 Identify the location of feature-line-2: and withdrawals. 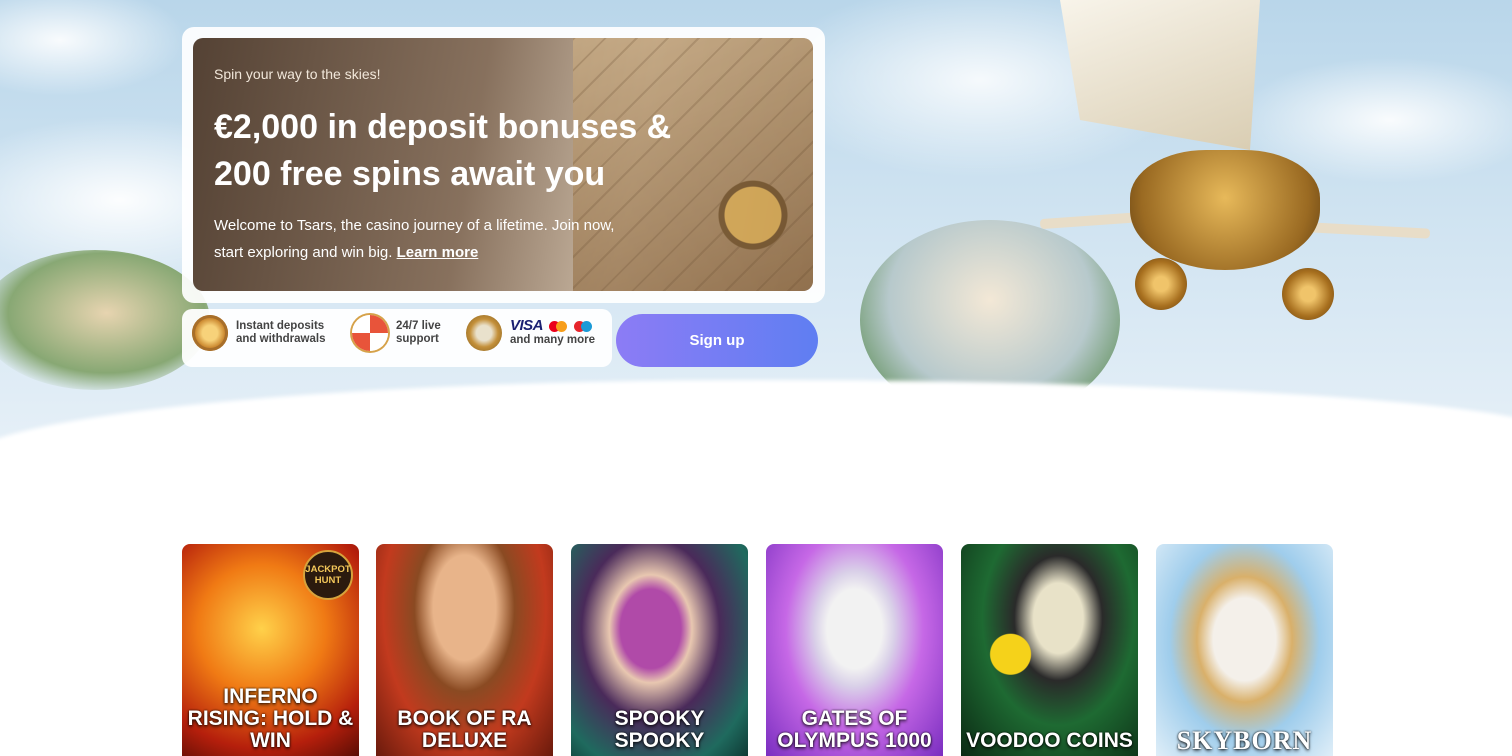
(281, 339).